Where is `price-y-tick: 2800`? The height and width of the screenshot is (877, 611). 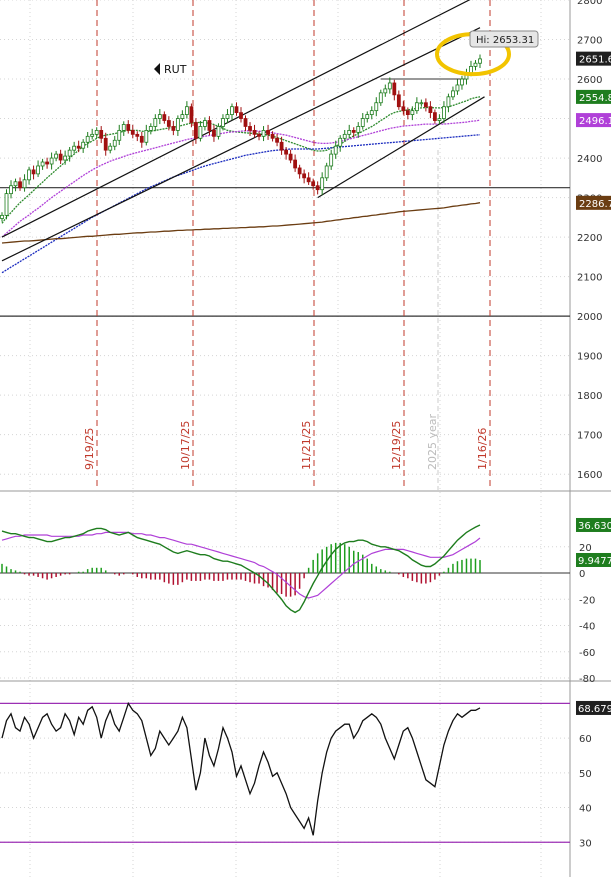 price-y-tick: 2800 is located at coordinates (589, 3).